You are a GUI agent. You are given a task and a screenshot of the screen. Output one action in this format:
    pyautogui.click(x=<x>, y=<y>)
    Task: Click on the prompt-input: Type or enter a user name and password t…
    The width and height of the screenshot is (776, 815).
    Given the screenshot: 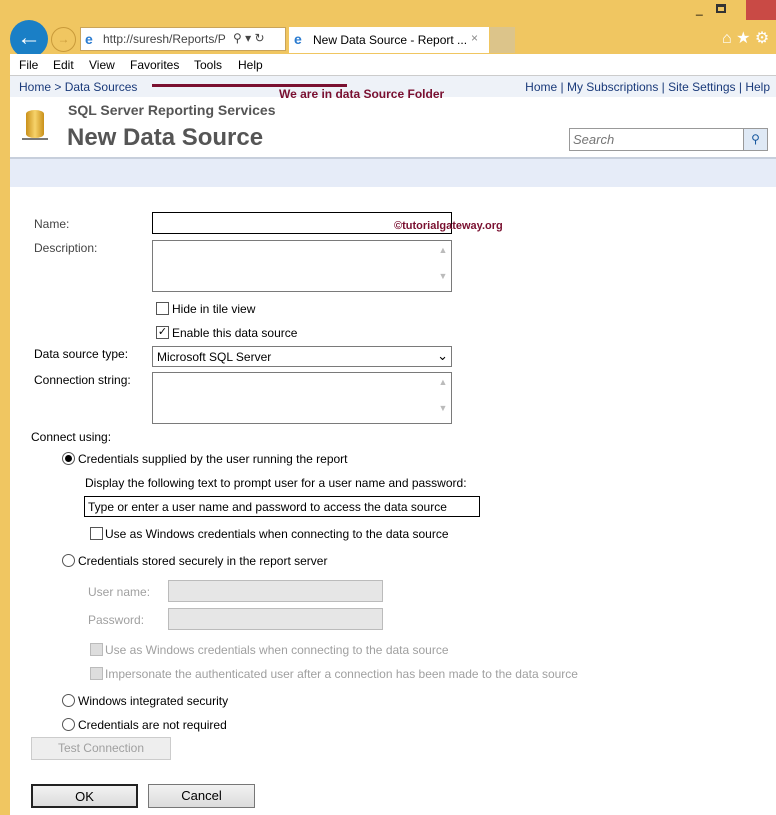 What is the action you would take?
    pyautogui.click(x=282, y=506)
    